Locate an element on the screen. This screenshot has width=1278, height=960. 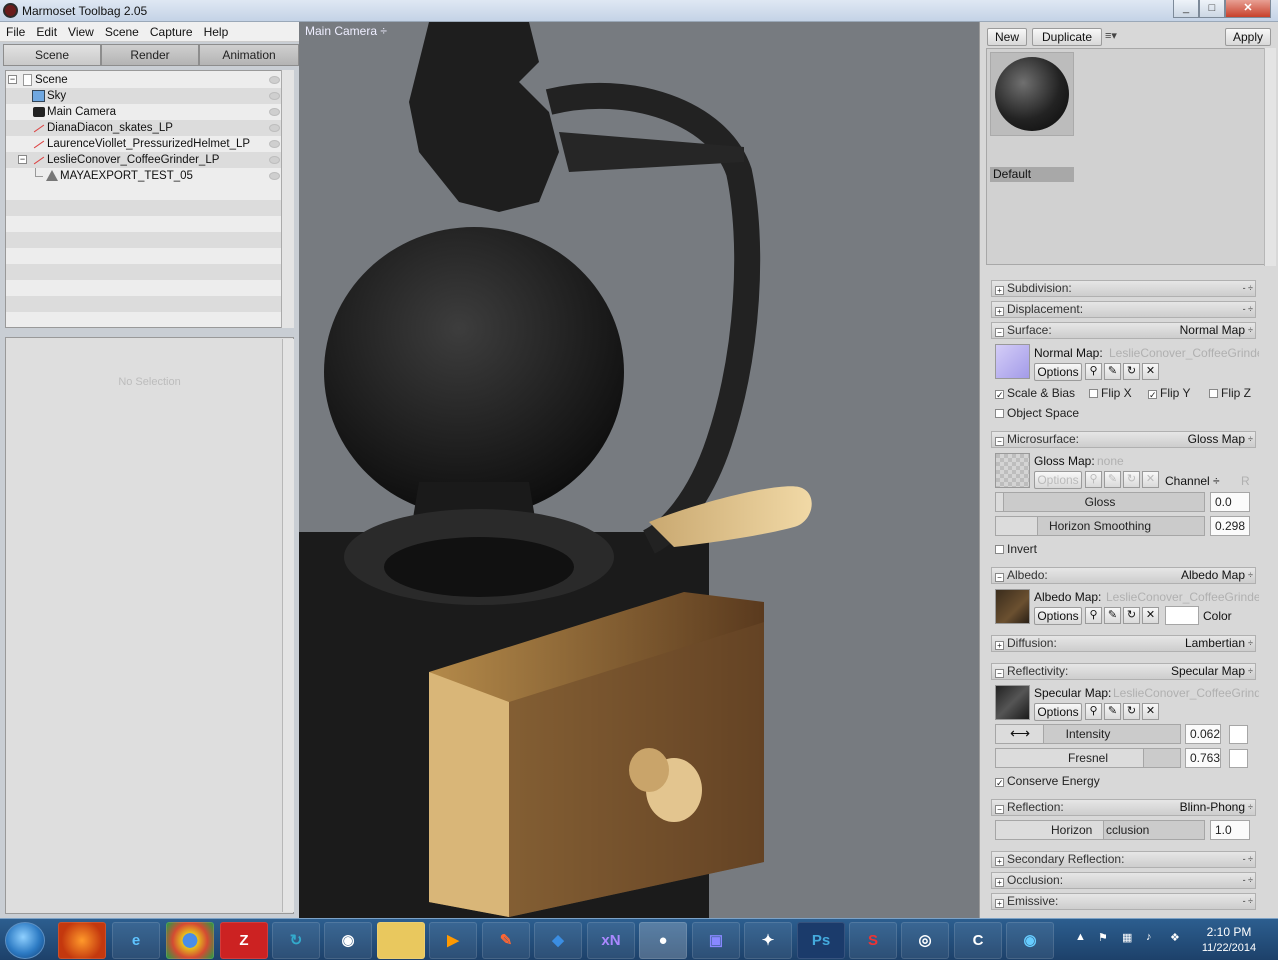
tree-item-mesh: LaurenceViollet_PressurizedHelmet_LP is located at coordinates (144, 144).